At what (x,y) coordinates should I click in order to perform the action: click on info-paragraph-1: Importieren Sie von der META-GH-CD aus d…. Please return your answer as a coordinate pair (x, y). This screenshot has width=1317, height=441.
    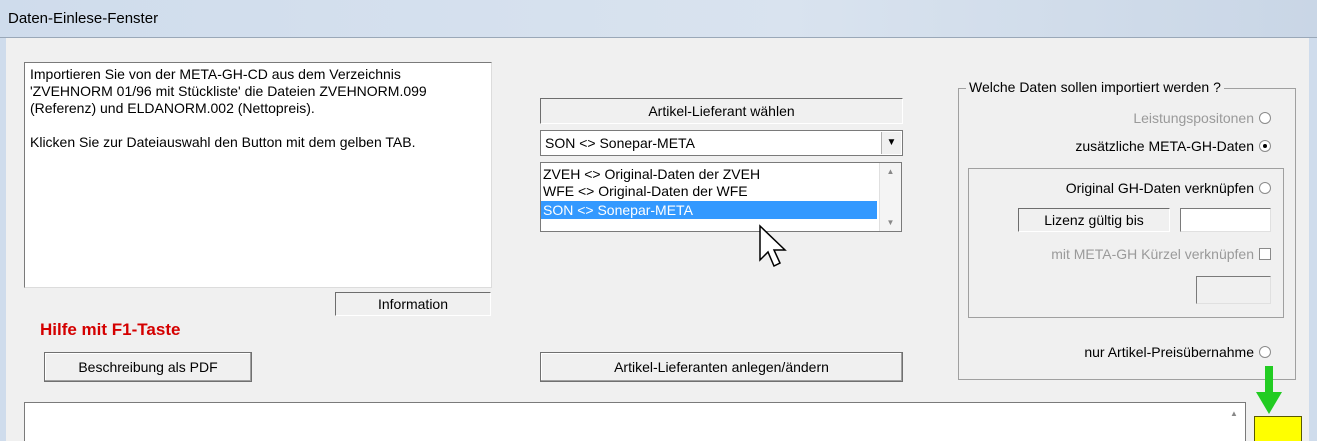
    Looking at the image, I should click on (228, 91).